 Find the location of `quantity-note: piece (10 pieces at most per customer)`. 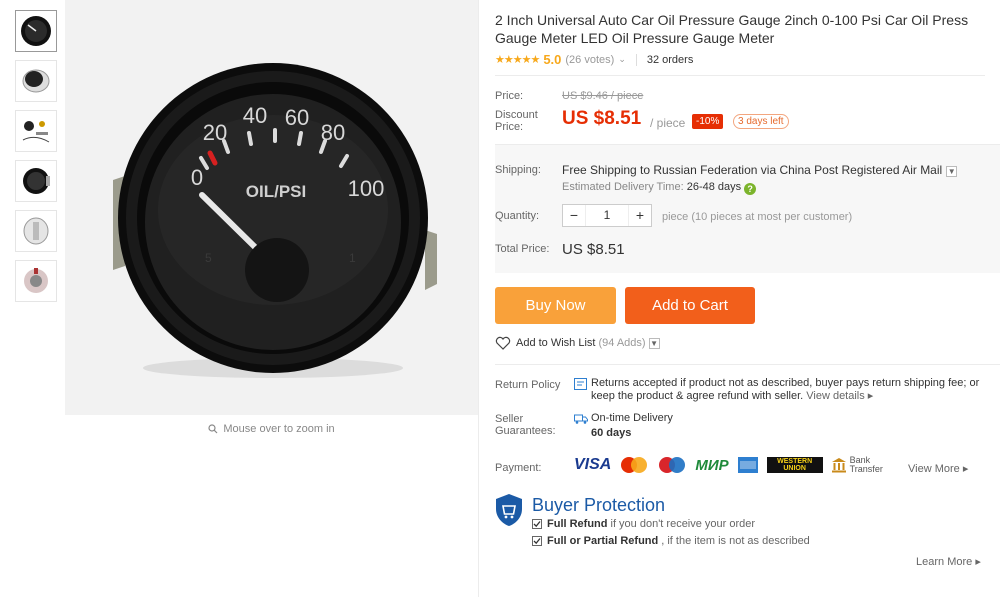

quantity-note: piece (10 pieces at most per customer) is located at coordinates (757, 217).